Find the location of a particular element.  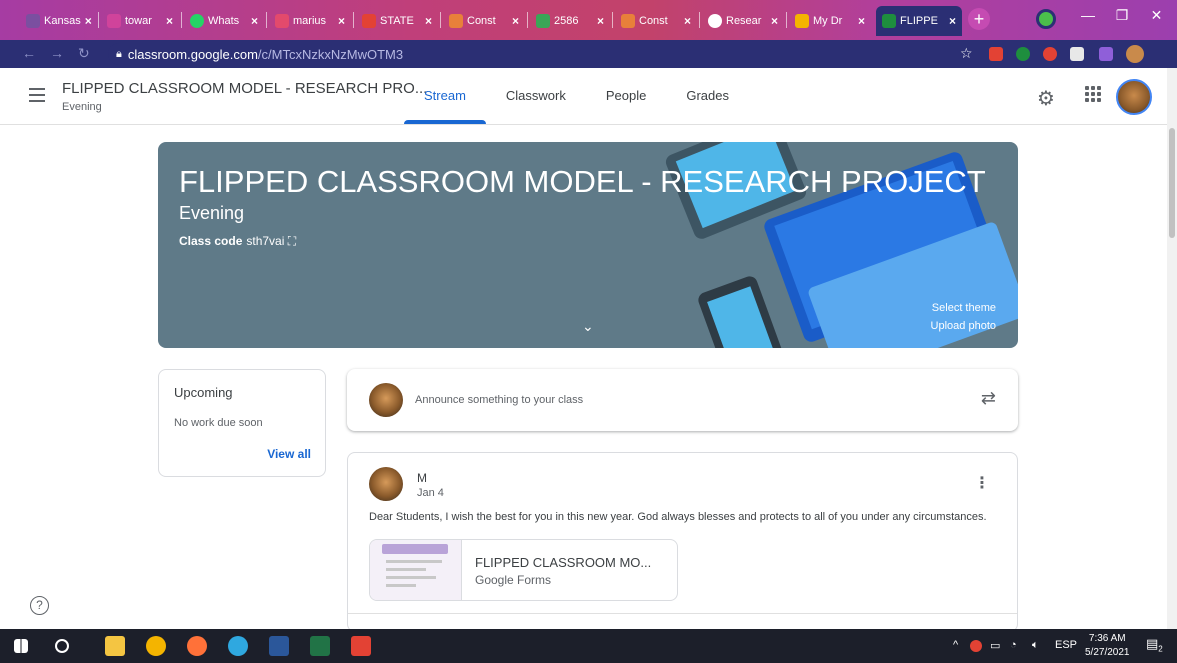

view-all-link: View all is located at coordinates (289, 454).